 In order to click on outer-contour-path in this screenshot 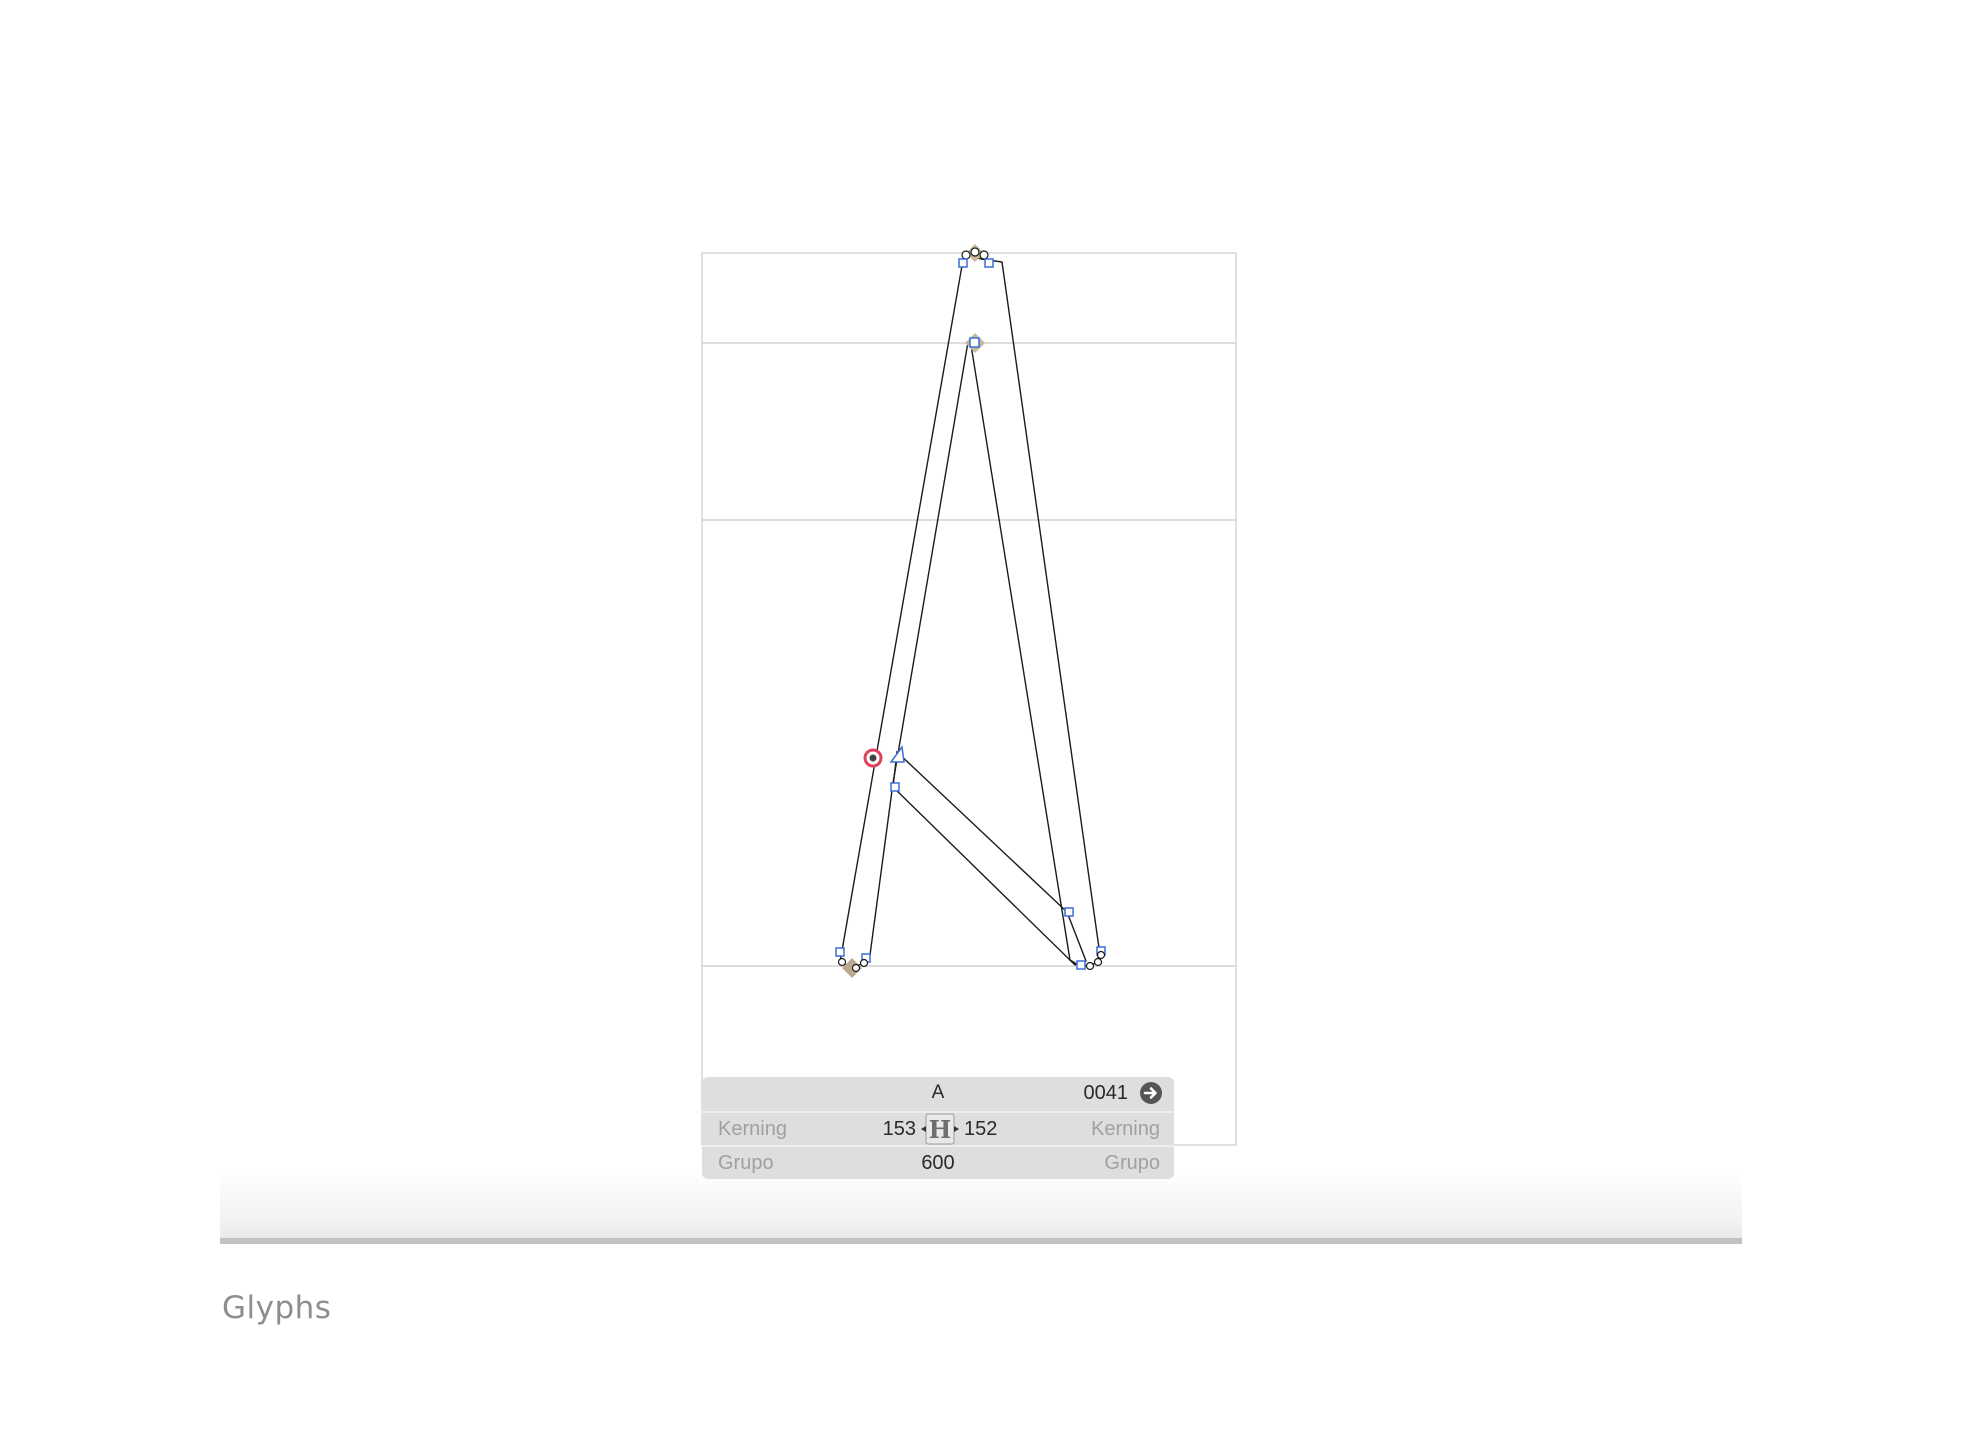, I will do `click(970, 611)`.